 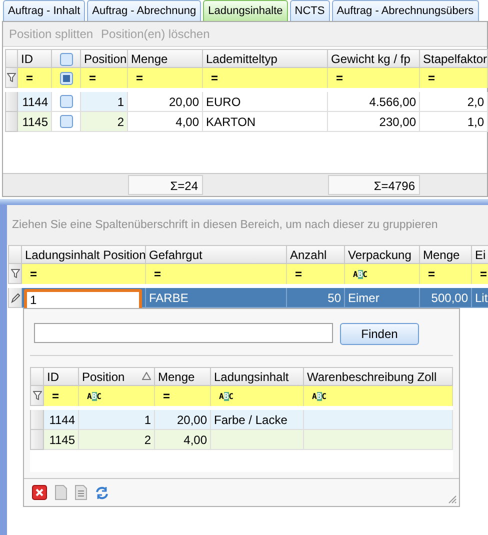 I want to click on column-header: Anzahl, so click(x=316, y=254).